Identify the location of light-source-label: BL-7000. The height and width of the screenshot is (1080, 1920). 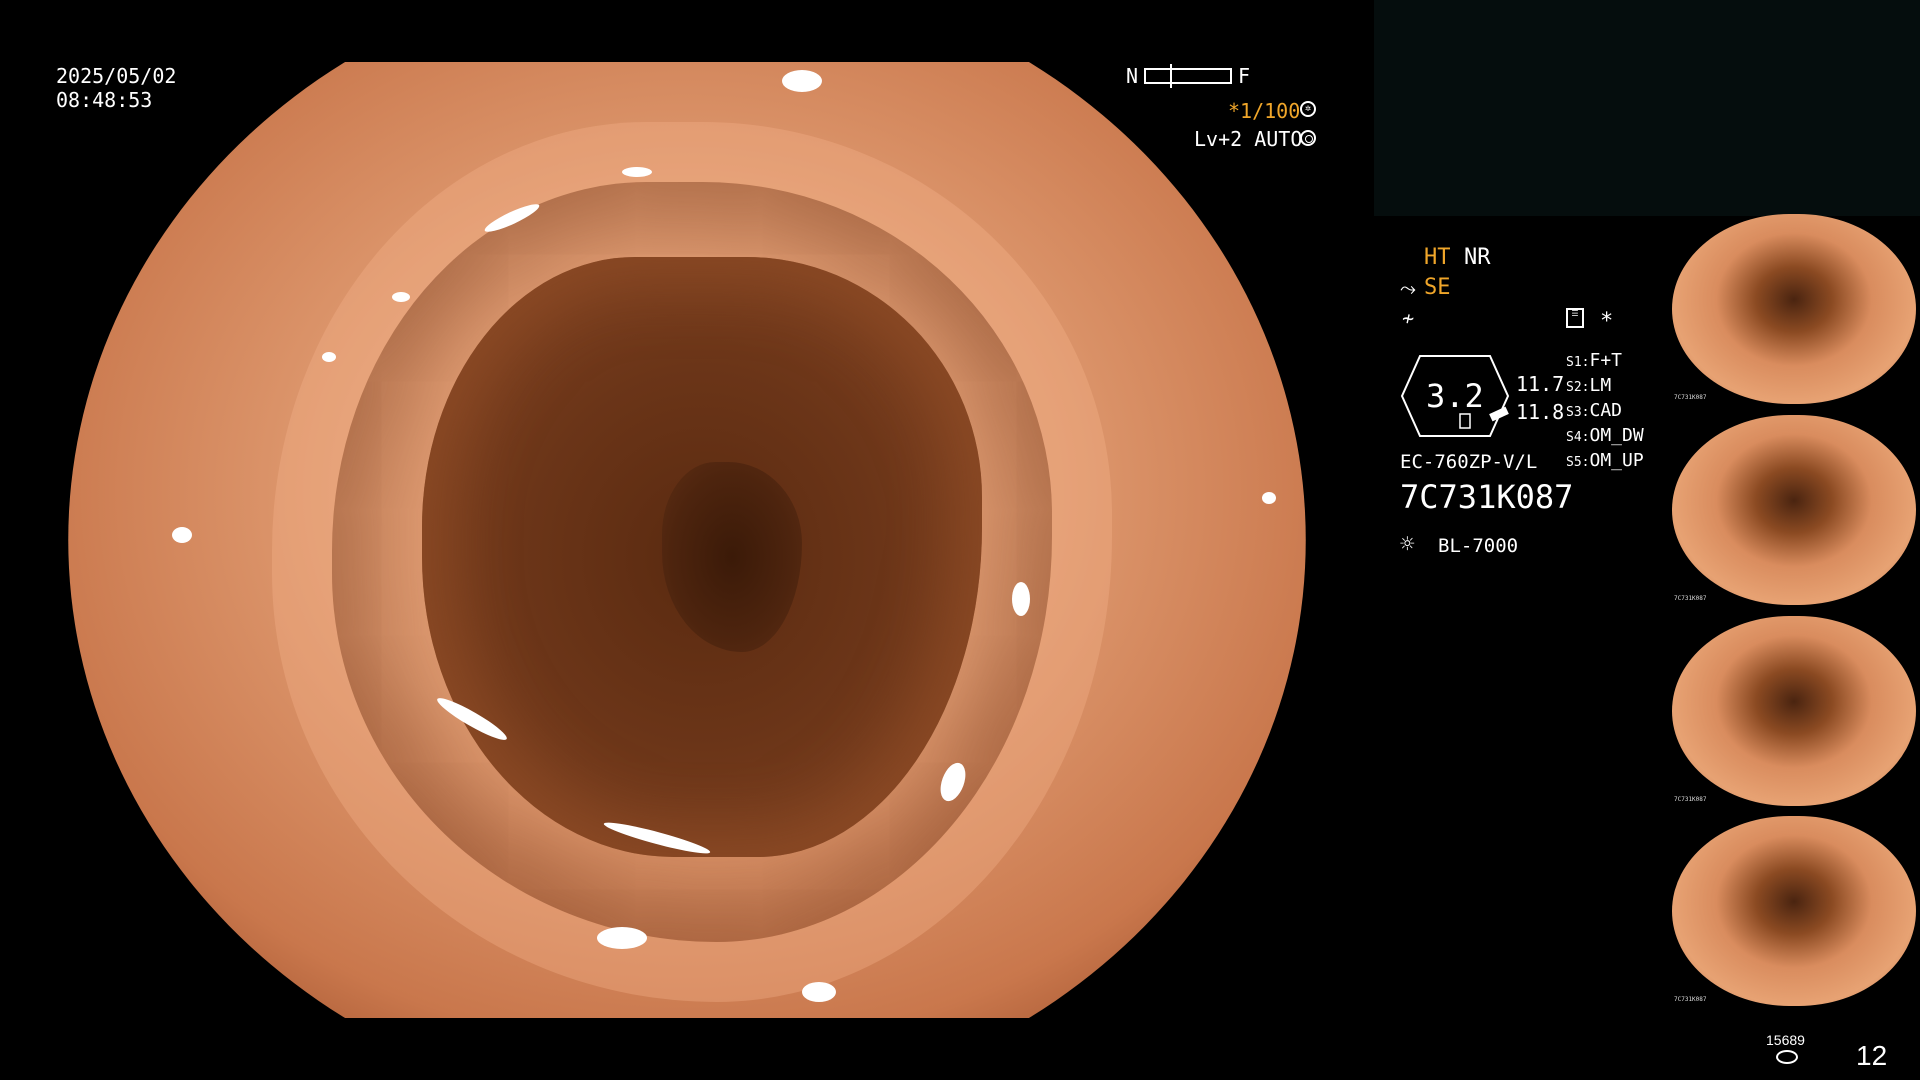
(1478, 546).